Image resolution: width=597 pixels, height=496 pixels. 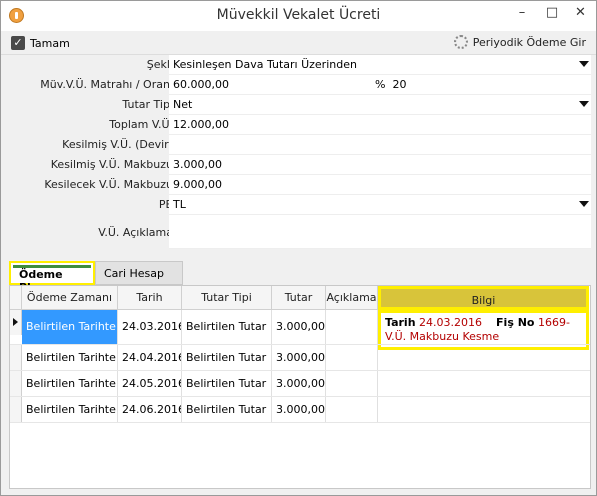 I want to click on form-row-kesilmis-makbuz: Kesilmiş V.Ü. Makbuzu 3.000,00, so click(x=300, y=165).